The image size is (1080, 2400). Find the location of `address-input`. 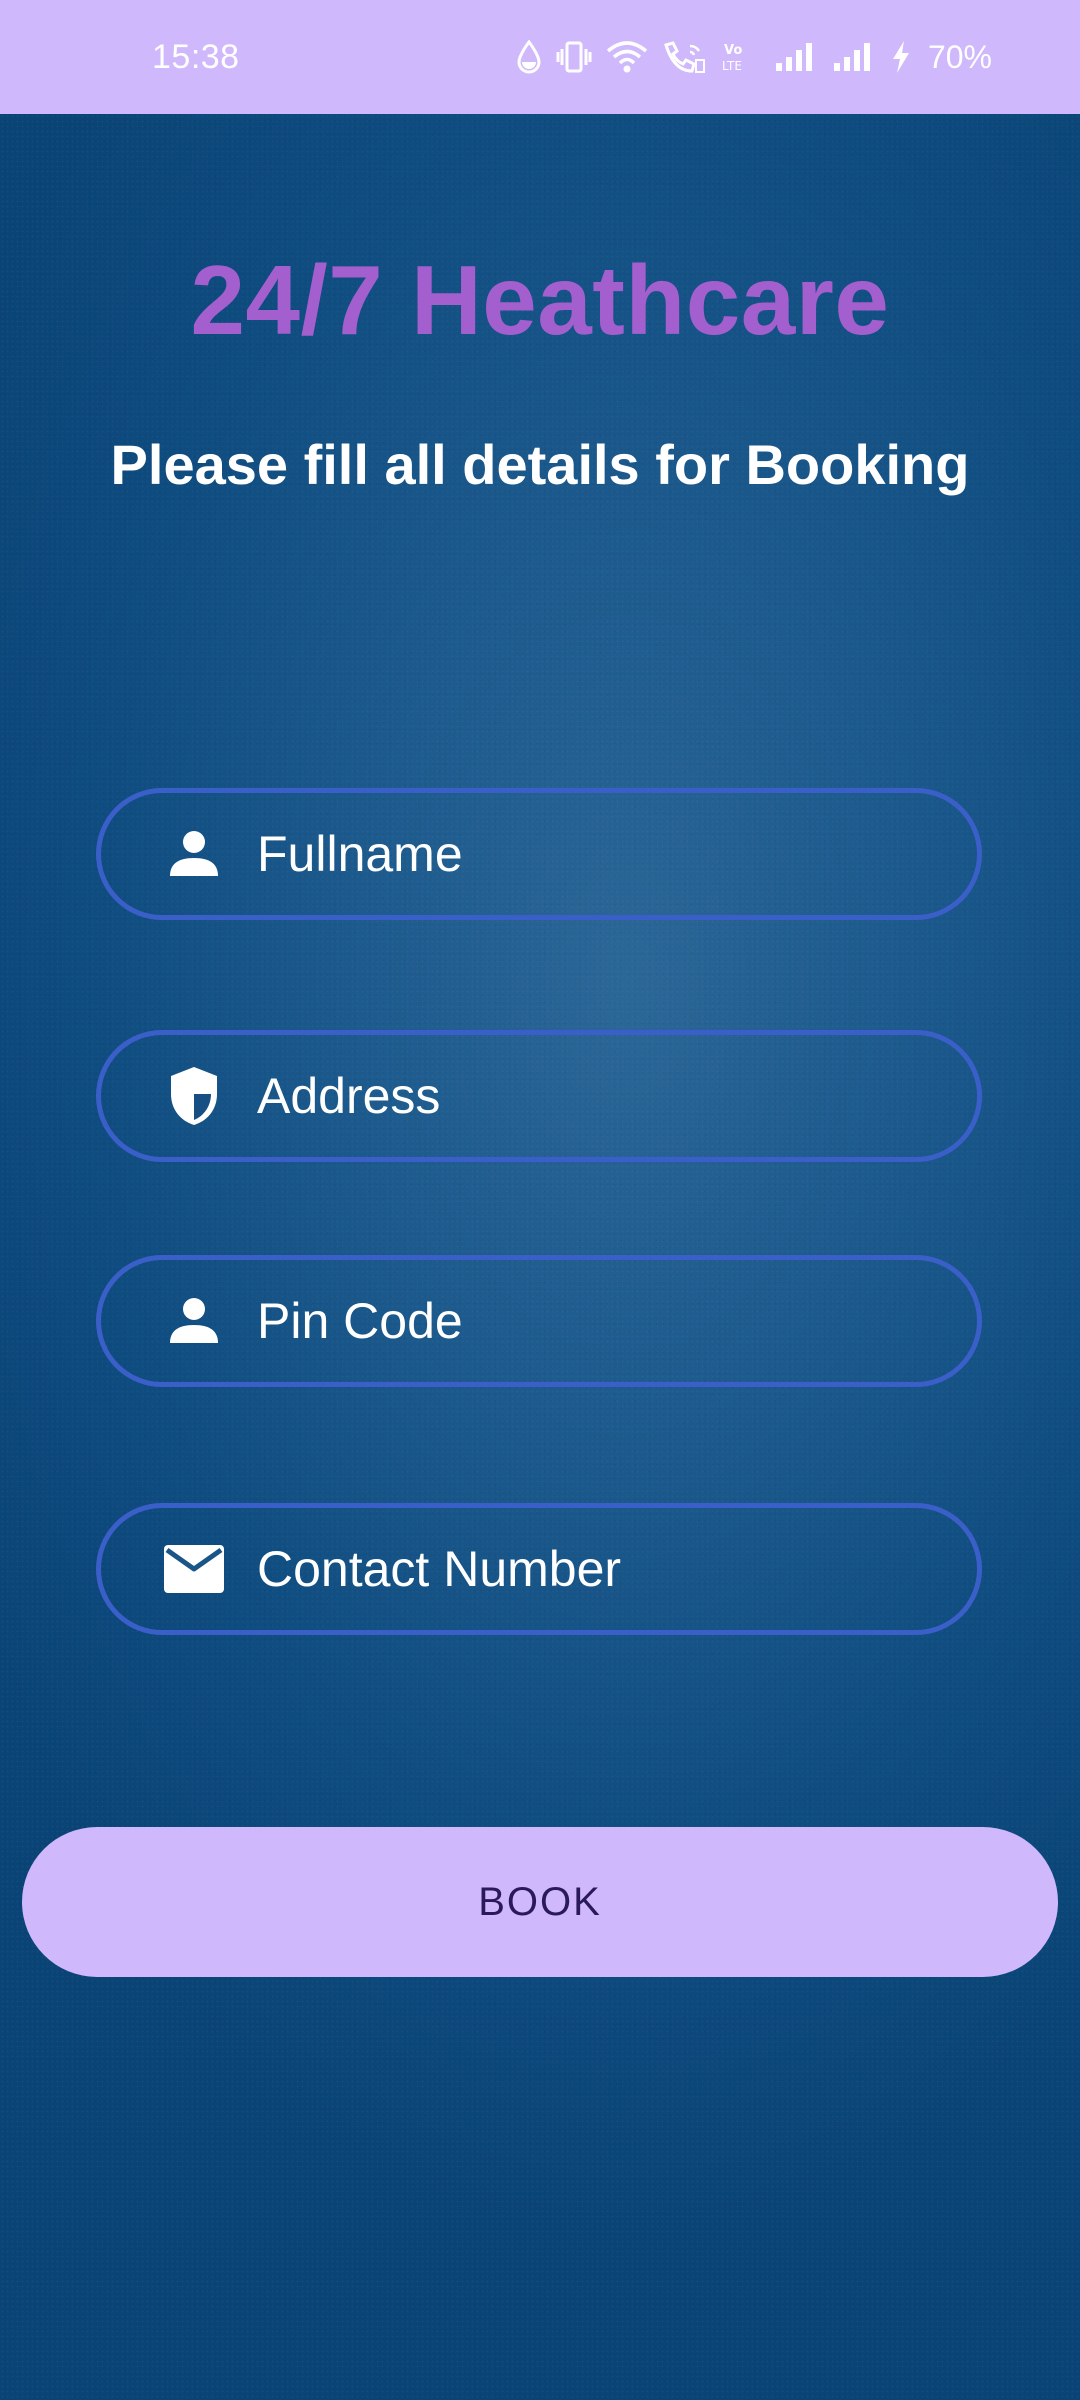

address-input is located at coordinates (617, 1096).